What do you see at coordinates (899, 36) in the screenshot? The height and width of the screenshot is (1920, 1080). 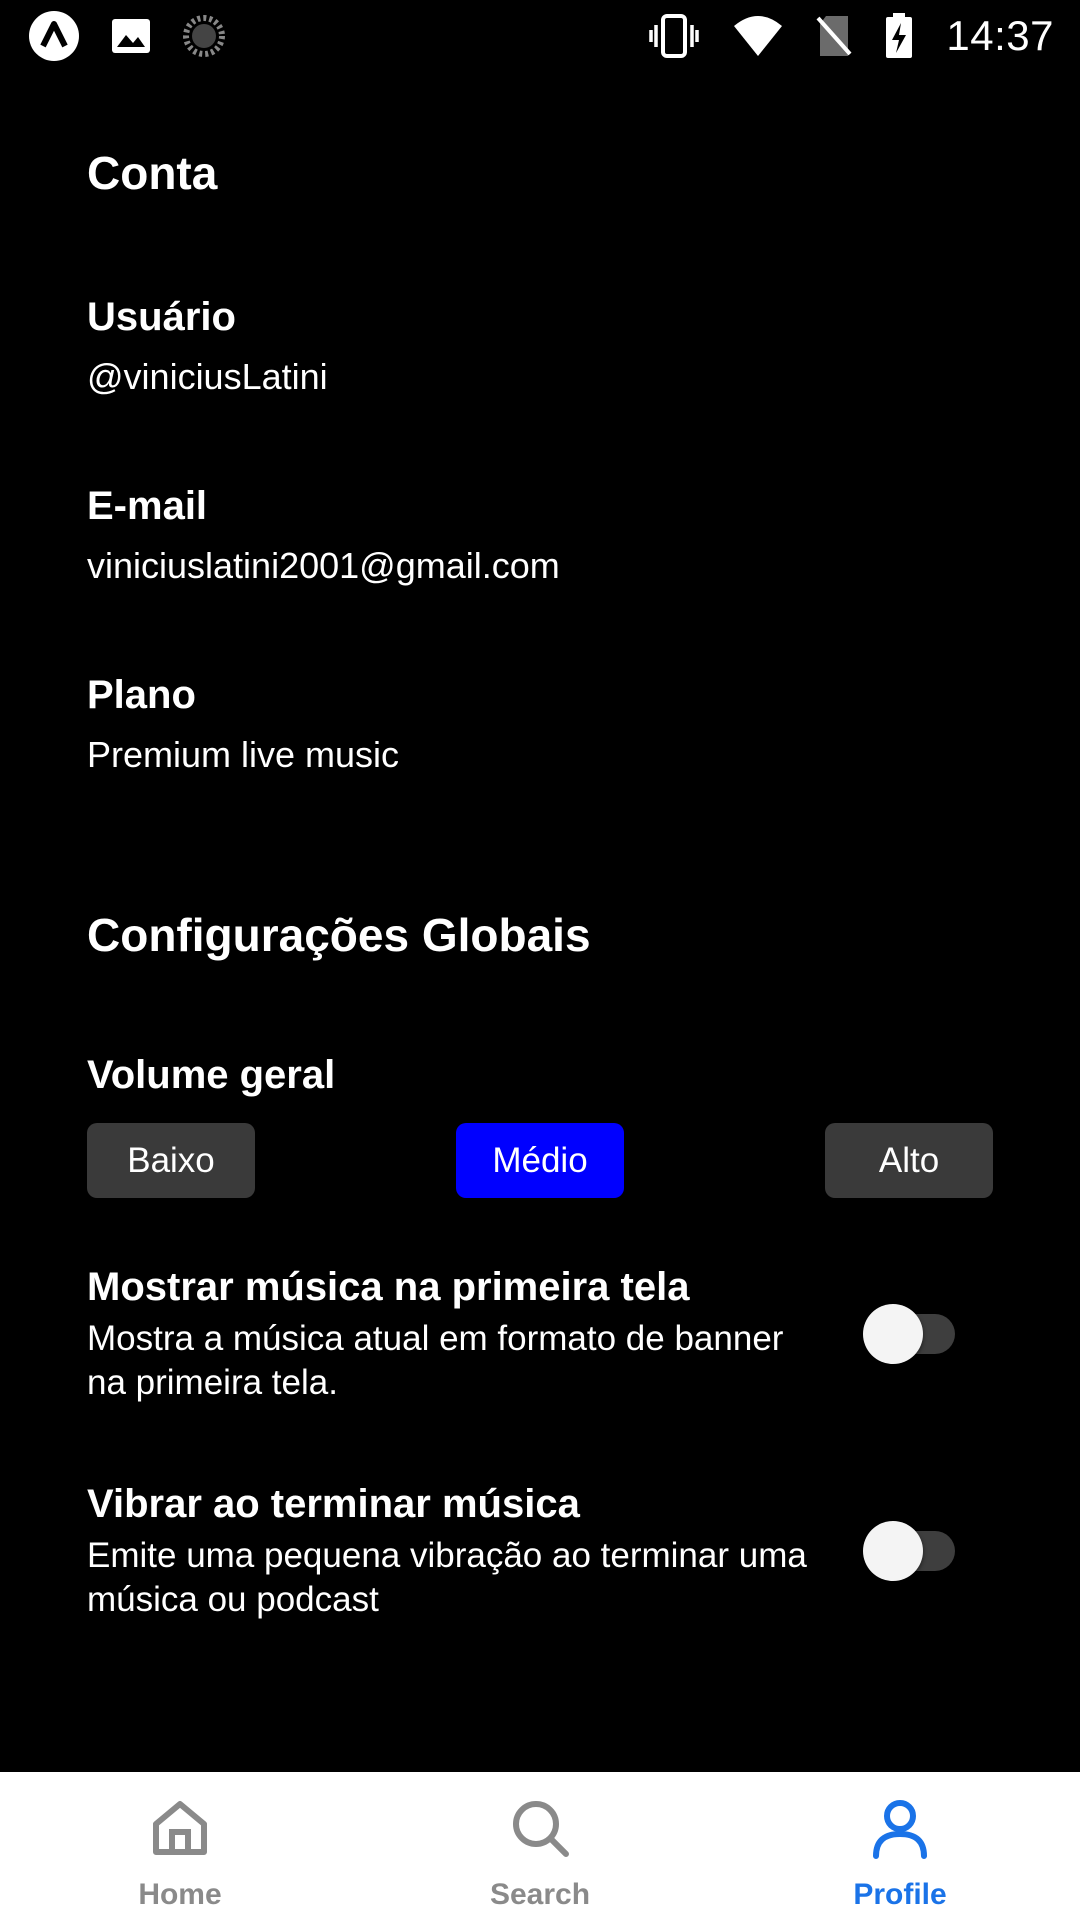 I see `battery-charging-icon` at bounding box center [899, 36].